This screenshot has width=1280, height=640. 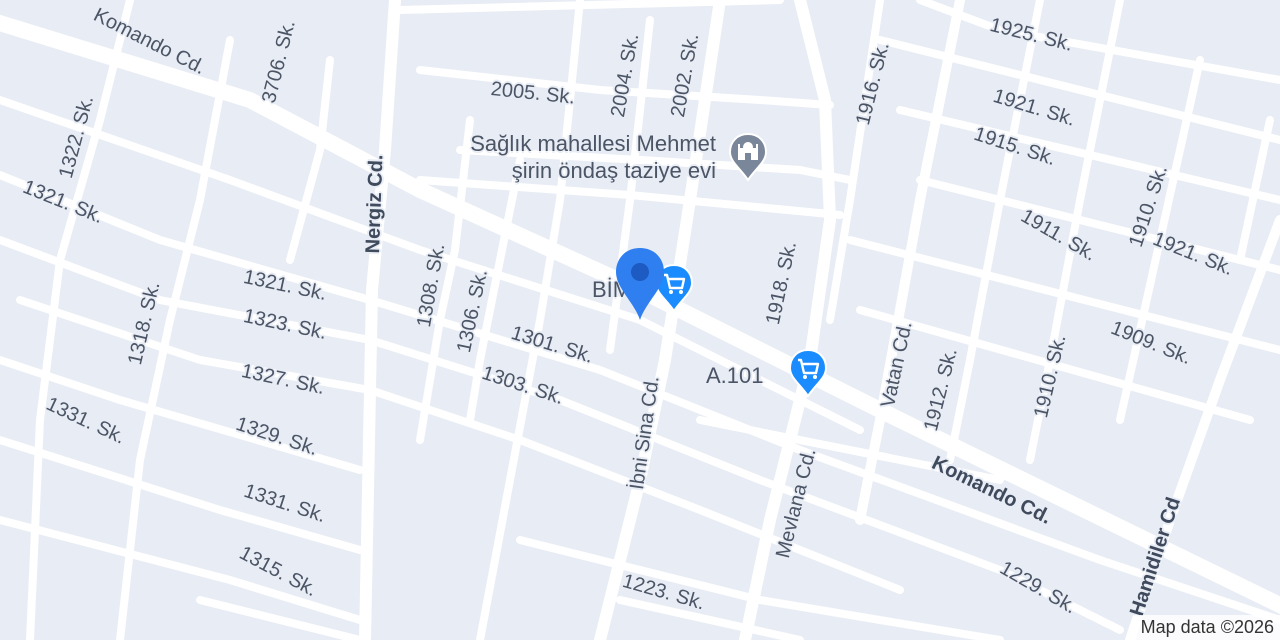 What do you see at coordinates (748, 157) in the screenshot?
I see `mosque-icon` at bounding box center [748, 157].